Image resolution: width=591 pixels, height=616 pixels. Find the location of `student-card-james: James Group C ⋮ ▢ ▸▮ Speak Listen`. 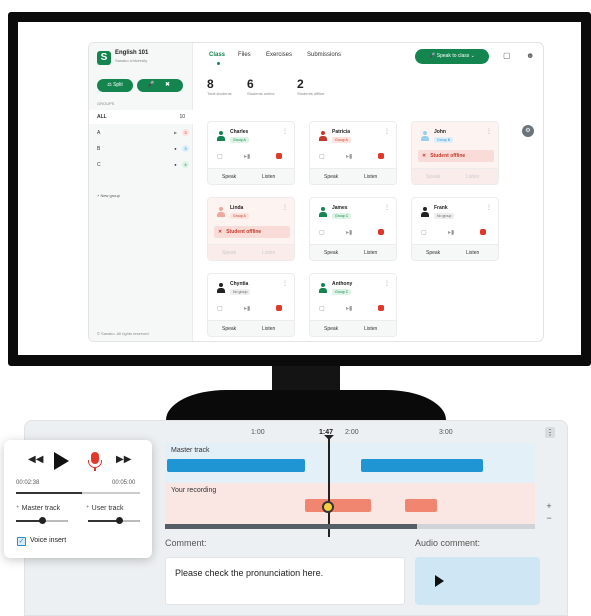

student-card-james: James Group C ⋮ ▢ ▸▮ Speak Listen is located at coordinates (353, 229).